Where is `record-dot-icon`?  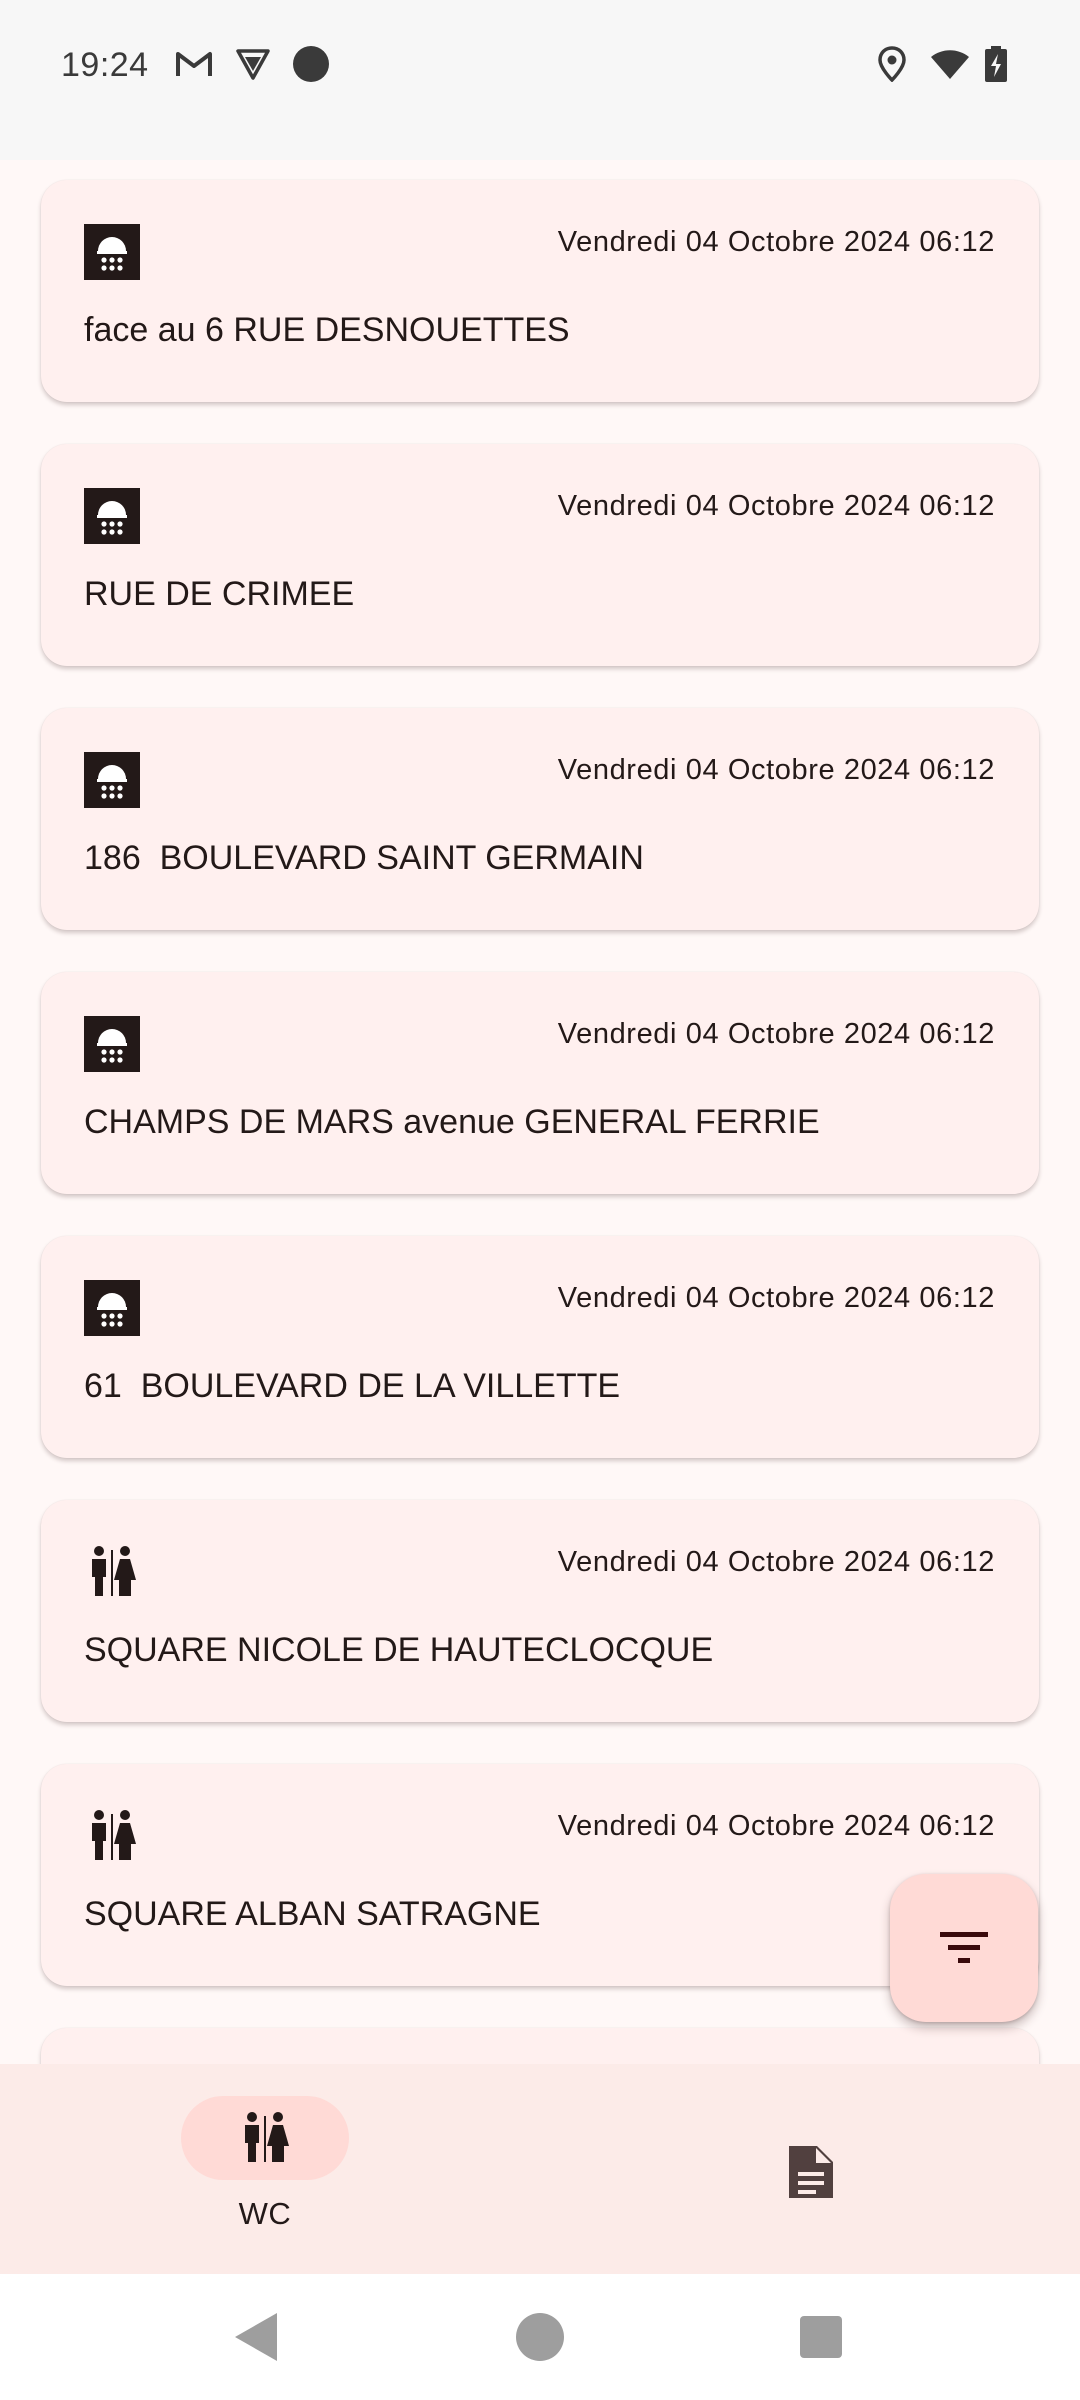 record-dot-icon is located at coordinates (311, 64).